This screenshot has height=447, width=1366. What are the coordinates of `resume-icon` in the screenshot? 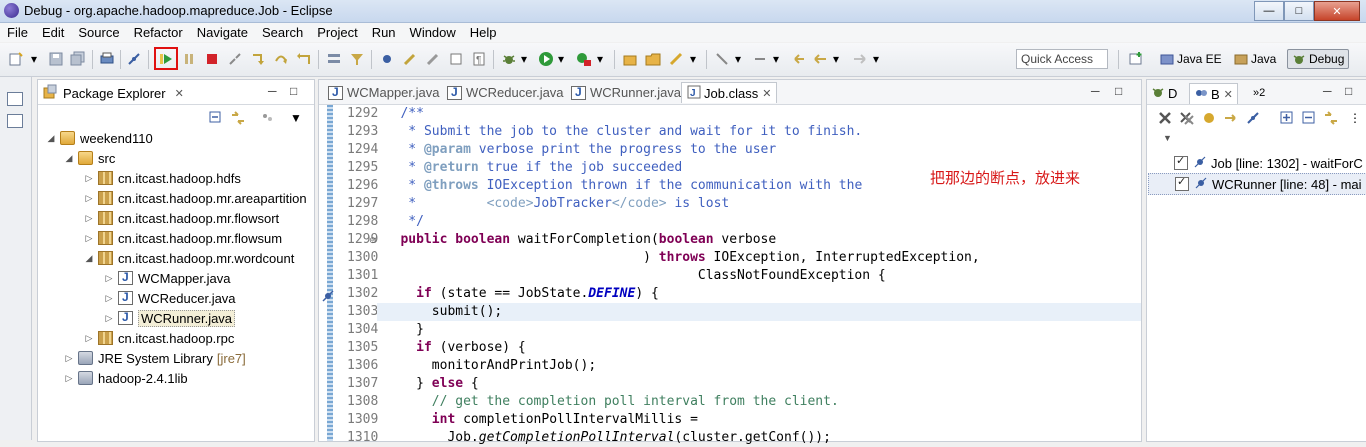 It's located at (166, 59).